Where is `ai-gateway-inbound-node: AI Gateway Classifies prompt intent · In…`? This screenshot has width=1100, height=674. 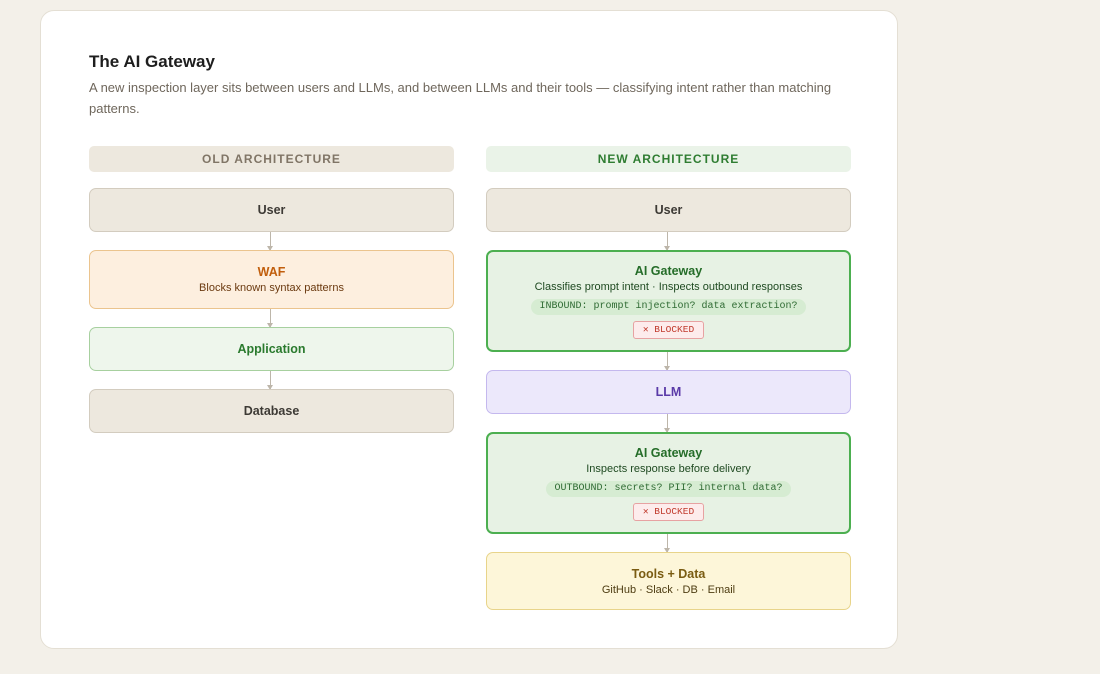 ai-gateway-inbound-node: AI Gateway Classifies prompt intent · In… is located at coordinates (668, 301).